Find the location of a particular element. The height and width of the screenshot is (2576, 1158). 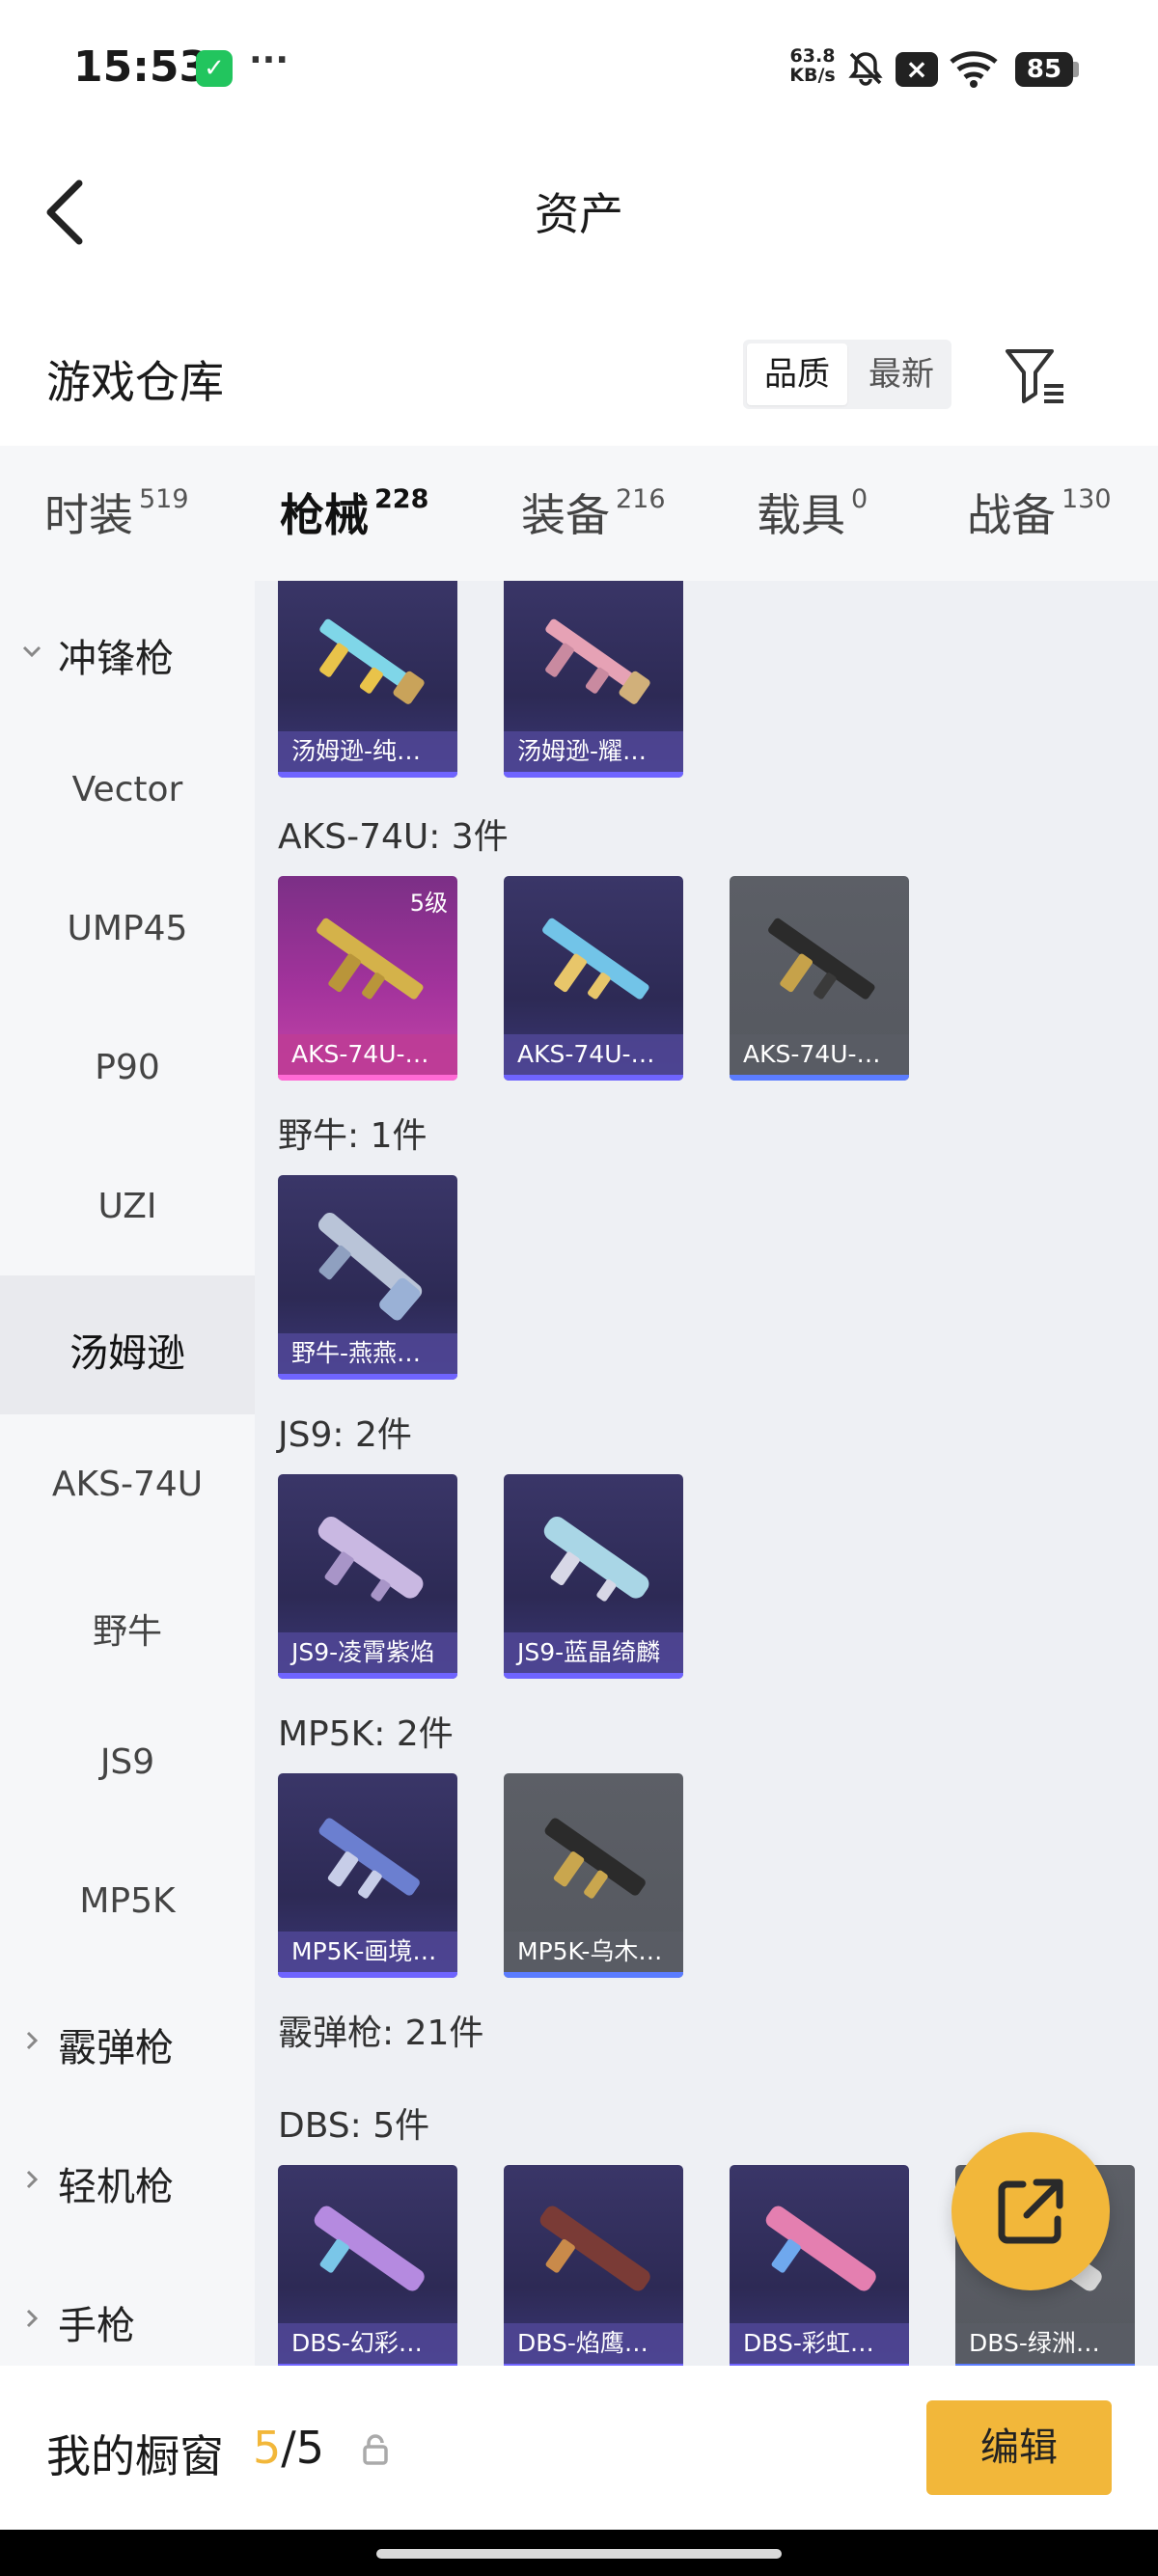

skin-name: DBS-焰鹰斗篷 is located at coordinates (593, 2344).